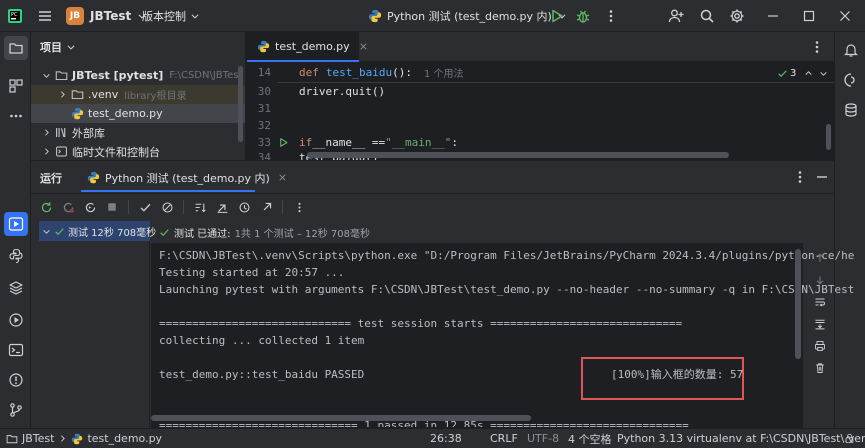 This screenshot has width=865, height=448. Describe the element at coordinates (14, 15) in the screenshot. I see `svg-text: PC` at that location.